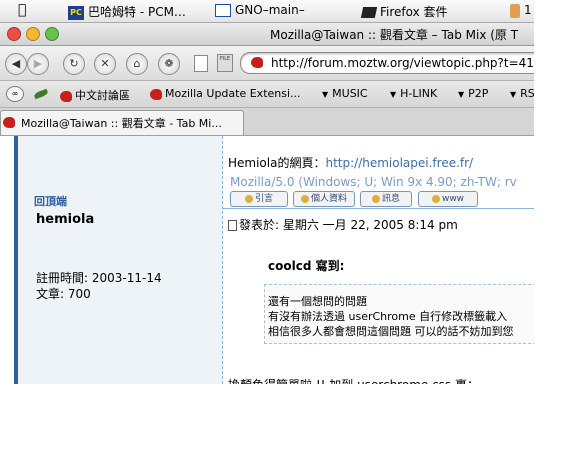 The image size is (562, 449). What do you see at coordinates (74, 64) in the screenshot?
I see `reload-button: ↻` at bounding box center [74, 64].